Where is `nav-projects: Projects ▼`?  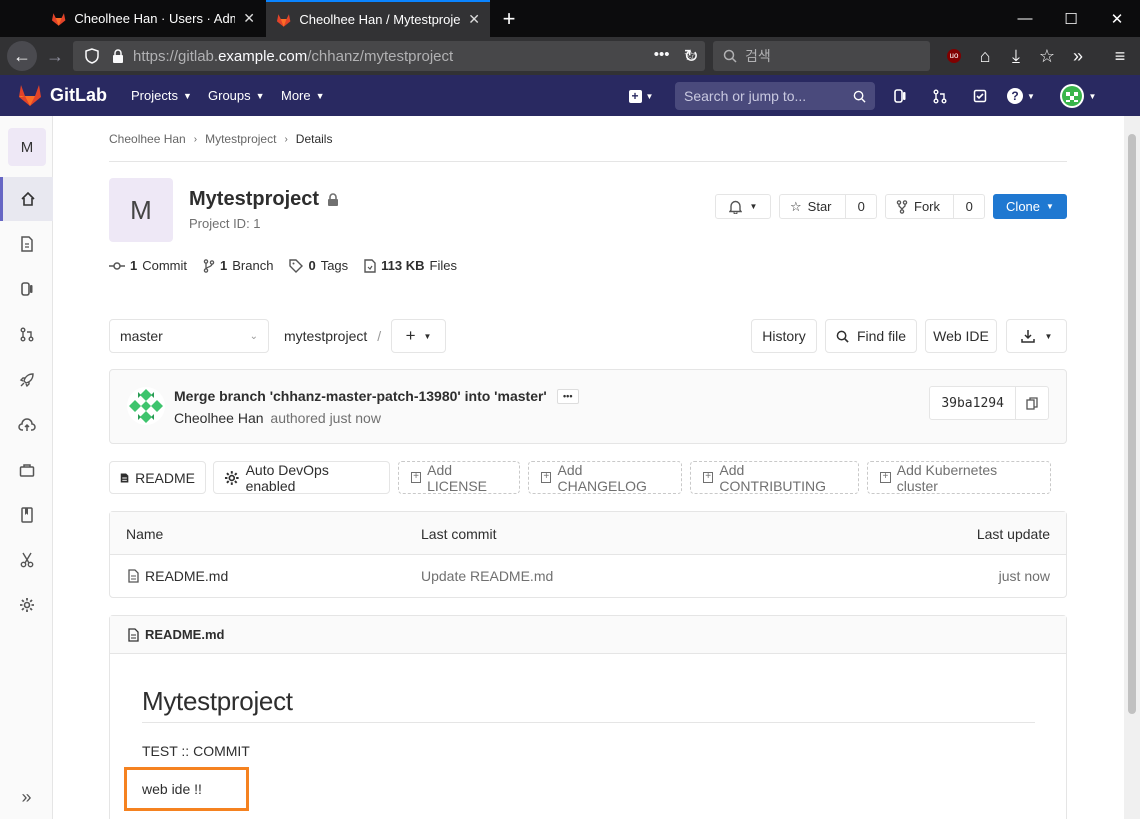
nav-projects: Projects ▼ is located at coordinates (161, 95).